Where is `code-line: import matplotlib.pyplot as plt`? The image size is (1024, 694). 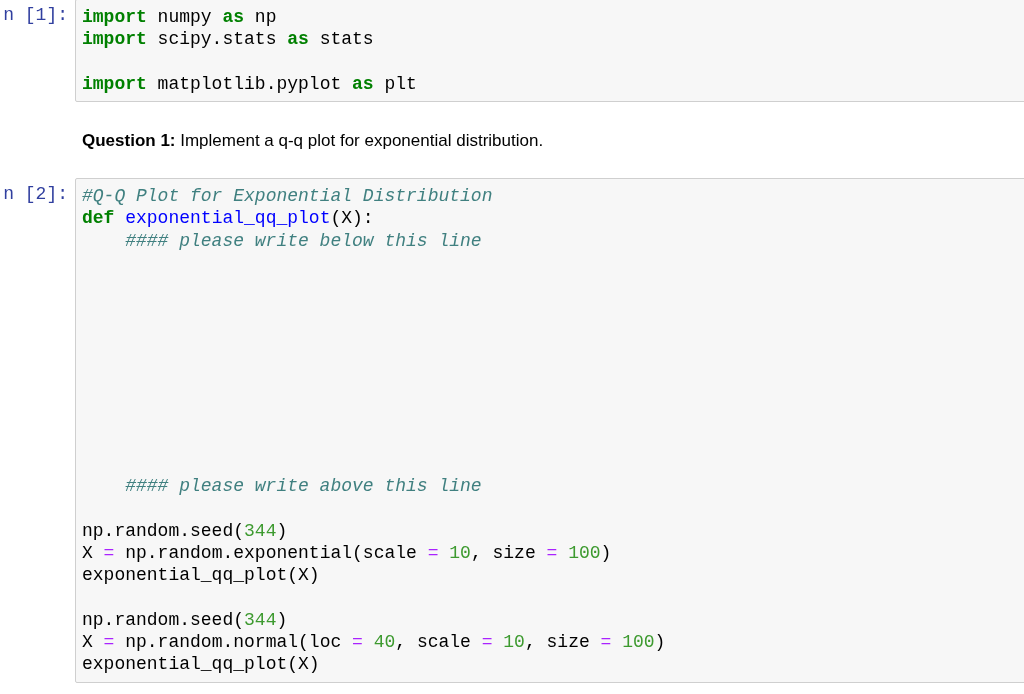 code-line: import matplotlib.pyplot as plt is located at coordinates (249, 84).